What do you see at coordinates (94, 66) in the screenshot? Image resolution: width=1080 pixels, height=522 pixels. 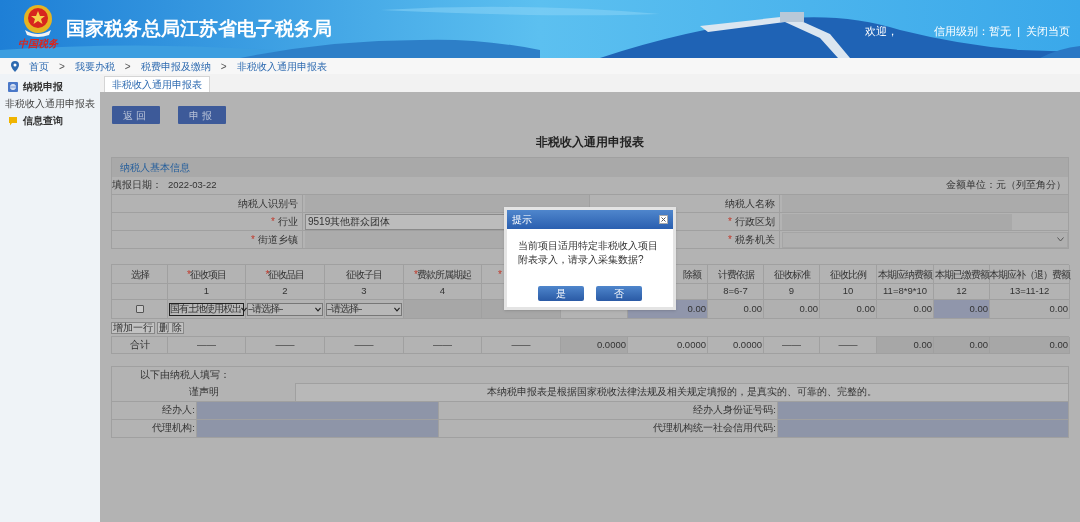 I see `breadcrumb-link: 我要办税` at bounding box center [94, 66].